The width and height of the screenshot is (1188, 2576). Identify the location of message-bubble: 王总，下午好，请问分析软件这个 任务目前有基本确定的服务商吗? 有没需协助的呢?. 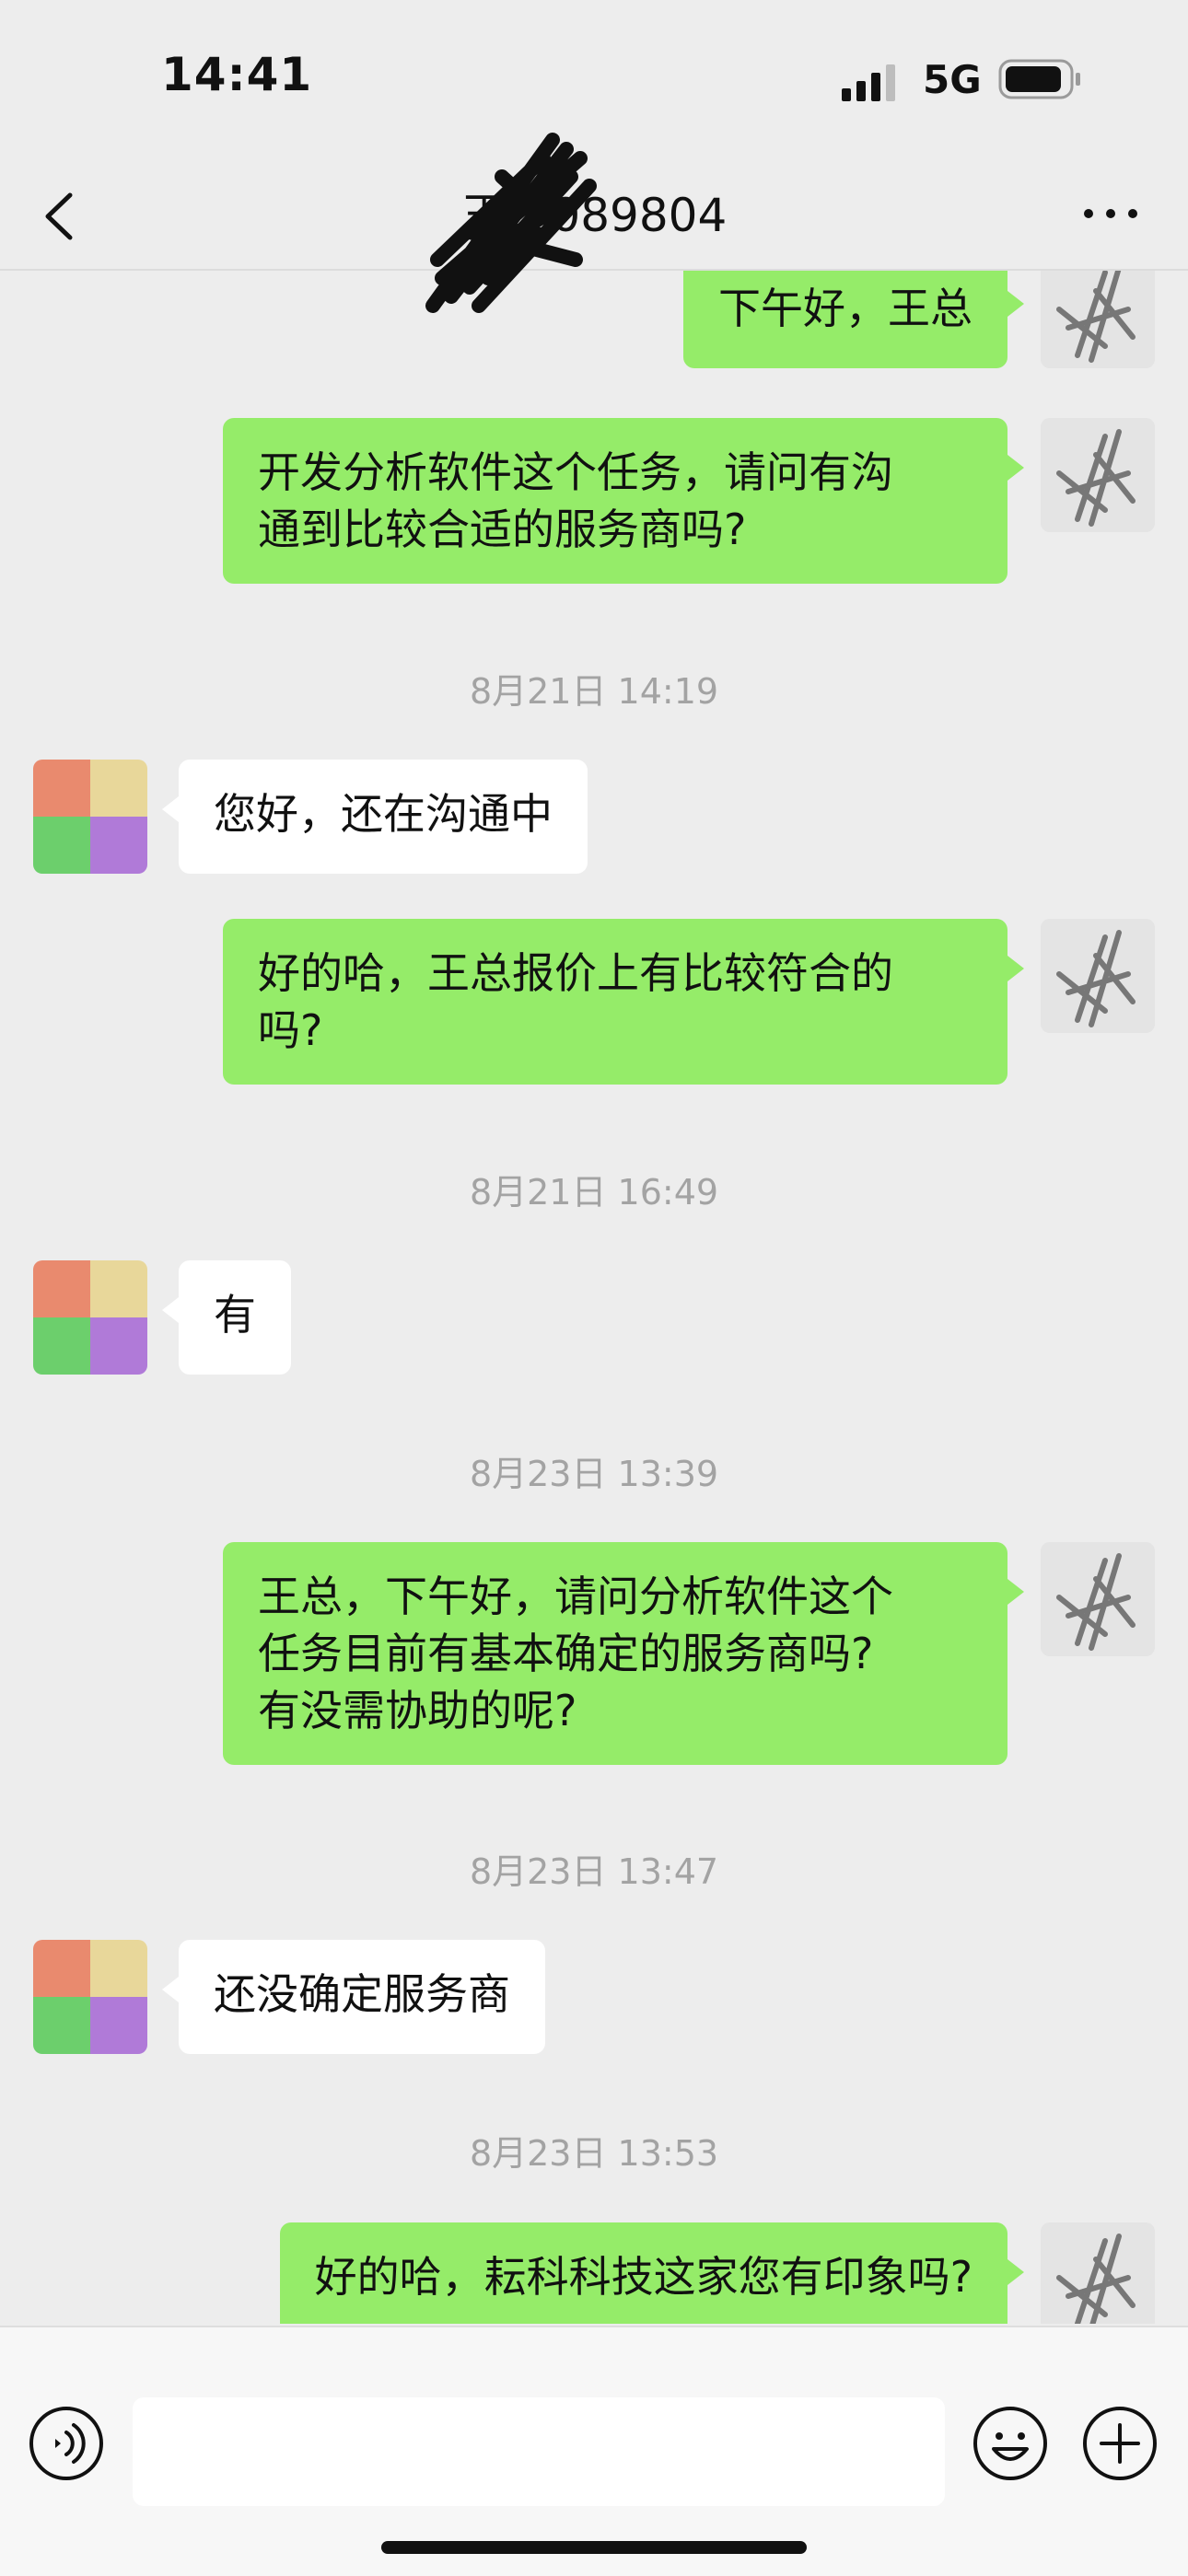
(623, 1653).